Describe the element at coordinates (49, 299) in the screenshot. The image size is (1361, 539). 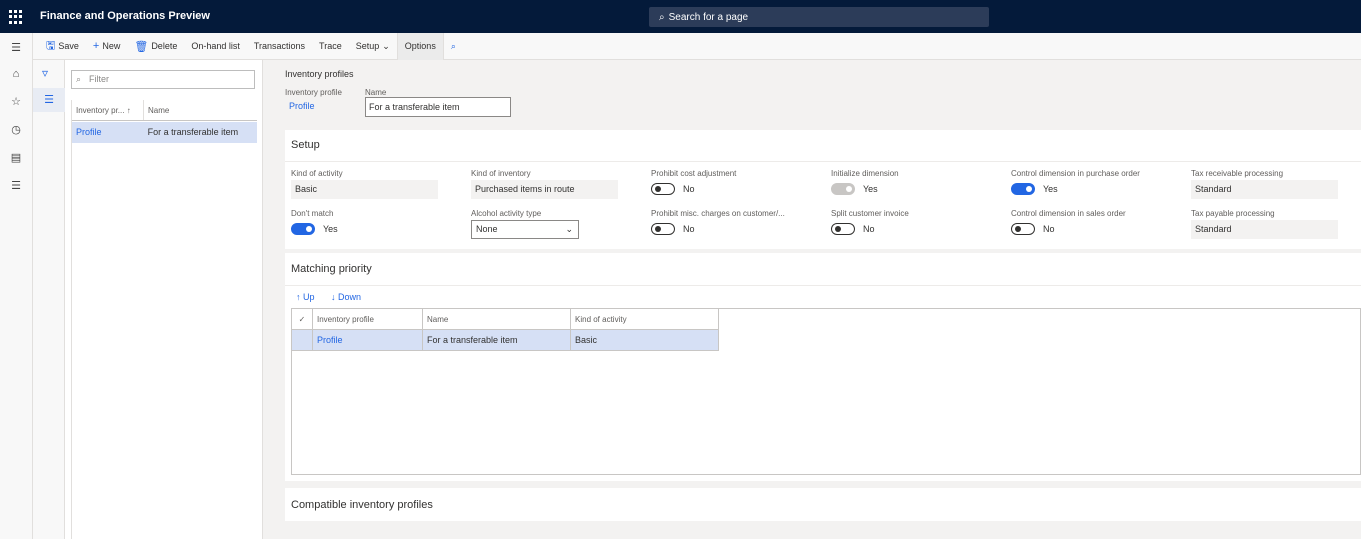
I see `list-toolbar: ▿ ☰` at that location.